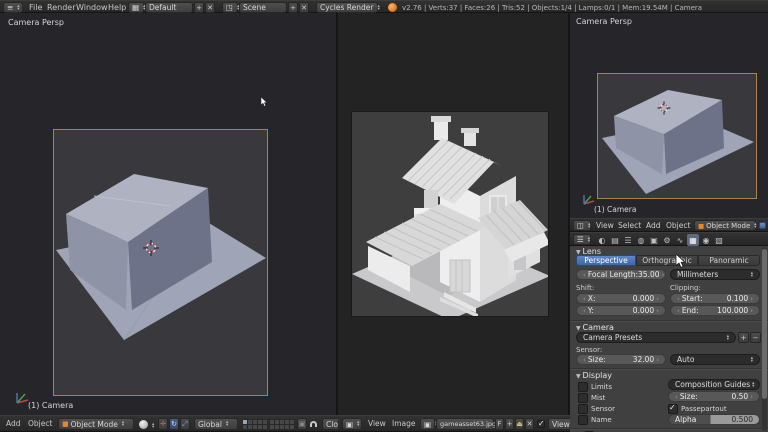  I want to click on camera-presets-select: Camera Presets, so click(656, 337).